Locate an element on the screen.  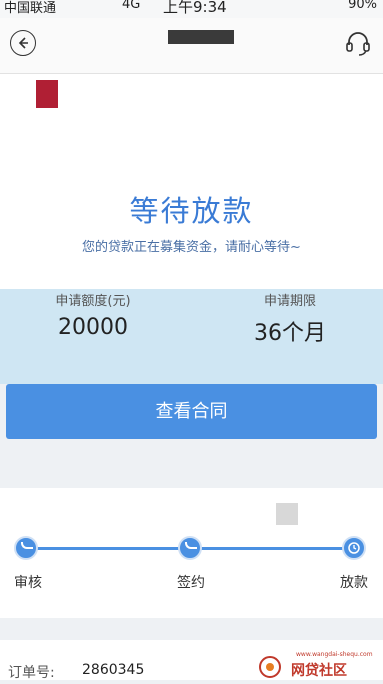
blurred-area is located at coordinates (287, 514).